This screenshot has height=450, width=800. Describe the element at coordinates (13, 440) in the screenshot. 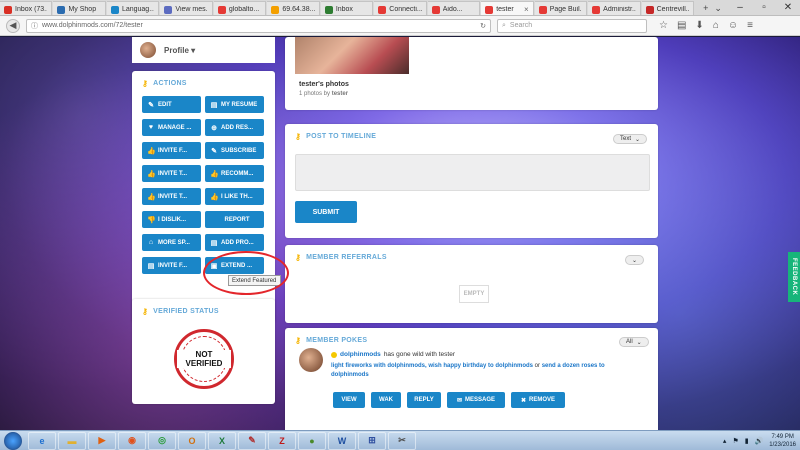

I see `start-button` at that location.